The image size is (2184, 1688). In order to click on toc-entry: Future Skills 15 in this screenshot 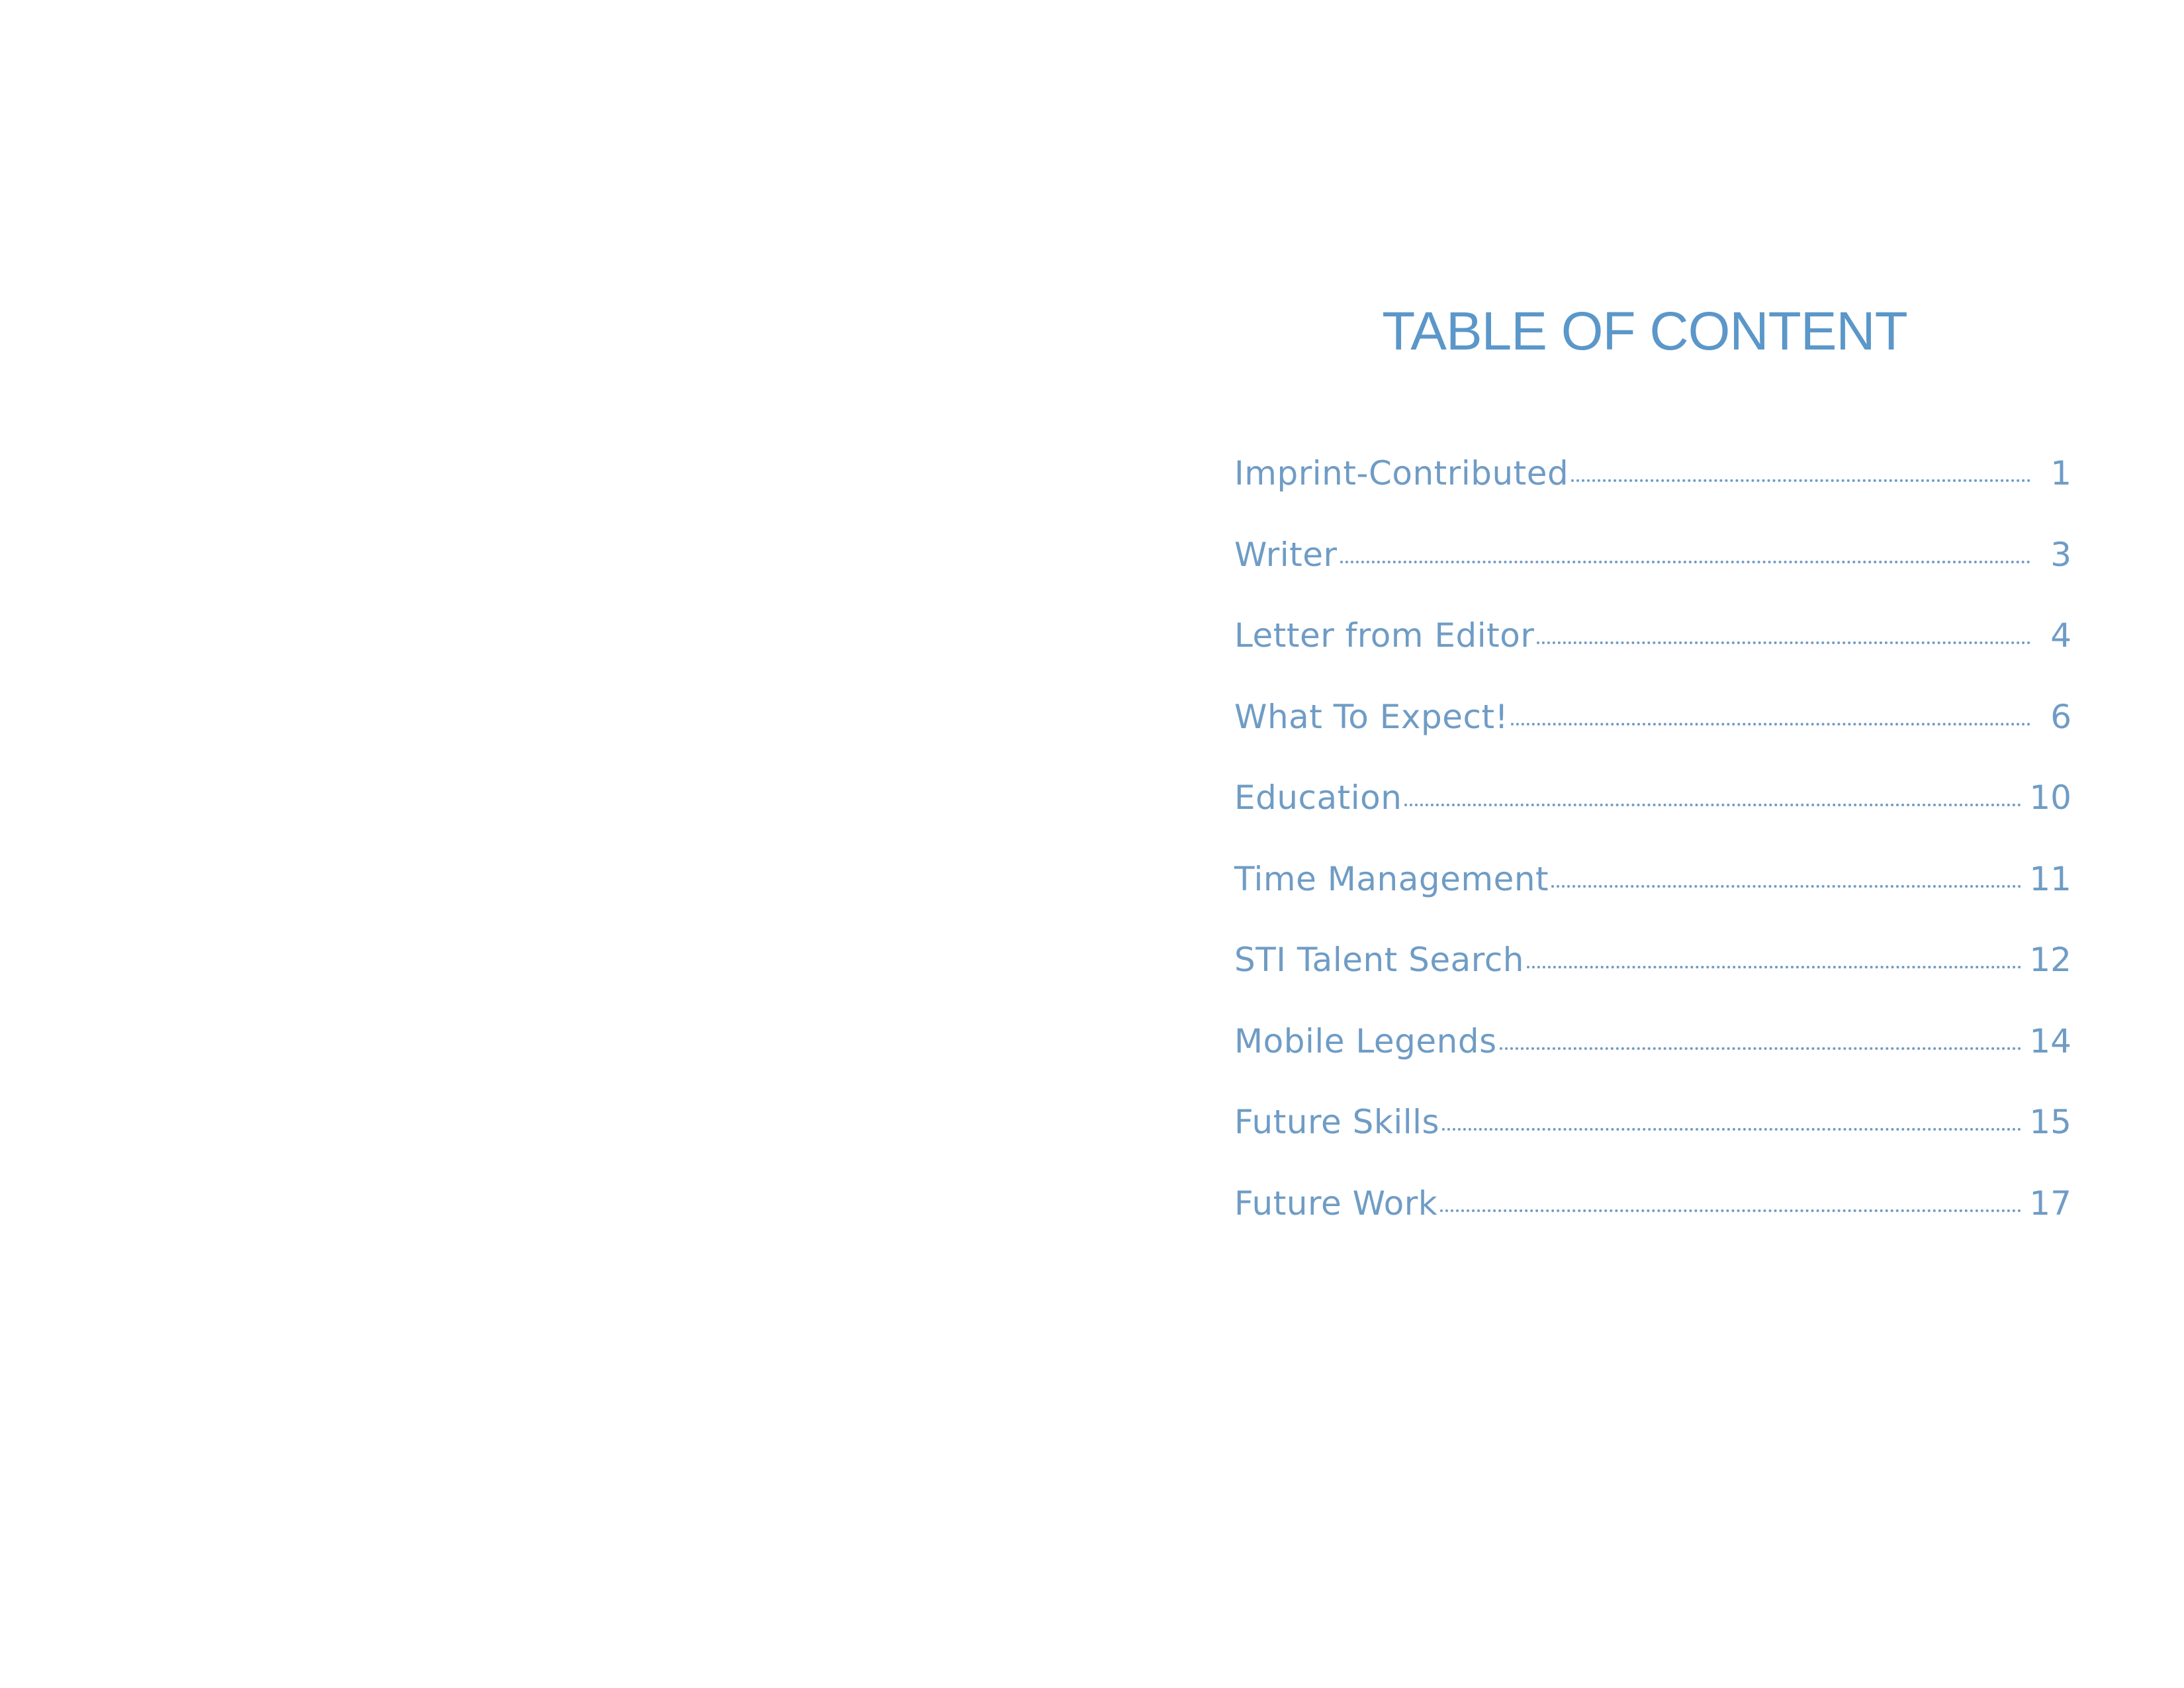, I will do `click(1652, 1146)`.